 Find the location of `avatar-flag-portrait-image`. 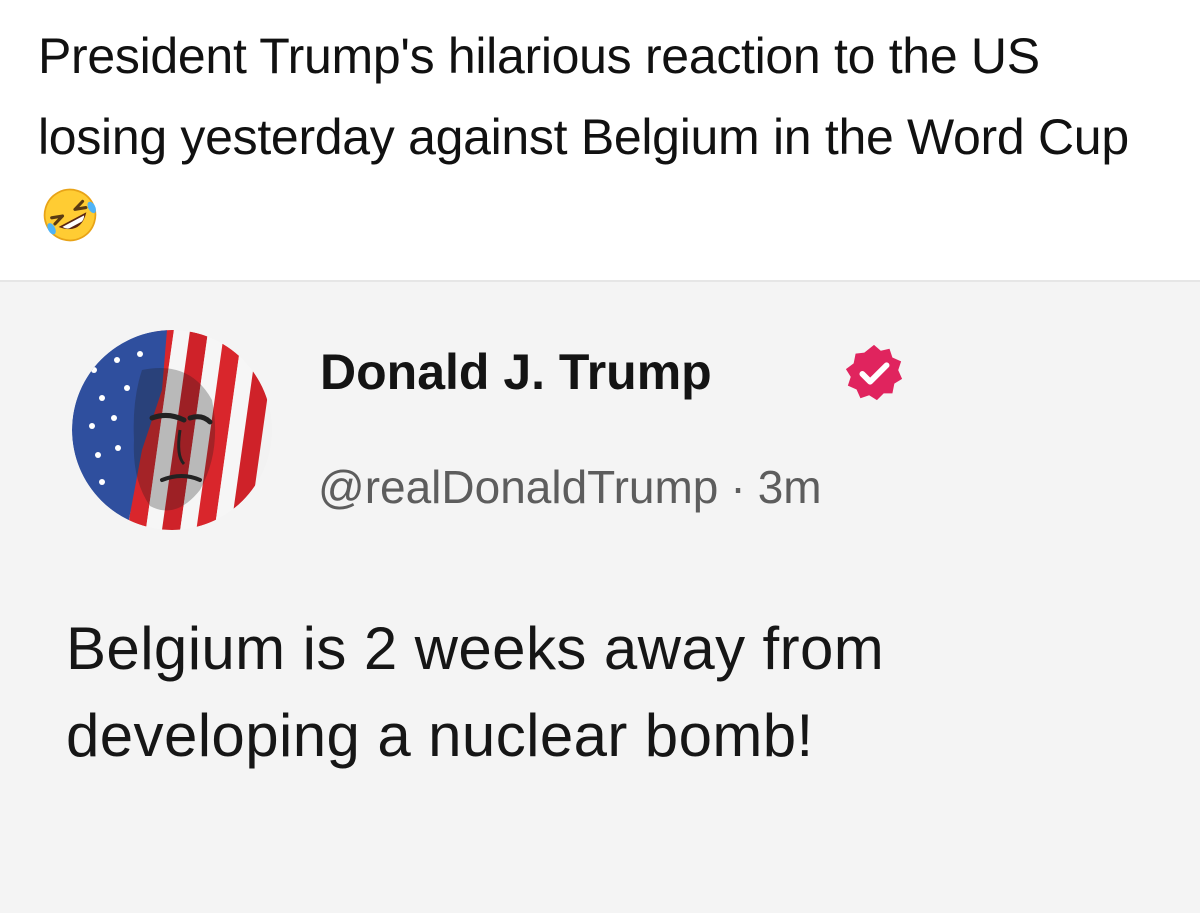

avatar-flag-portrait-image is located at coordinates (172, 430).